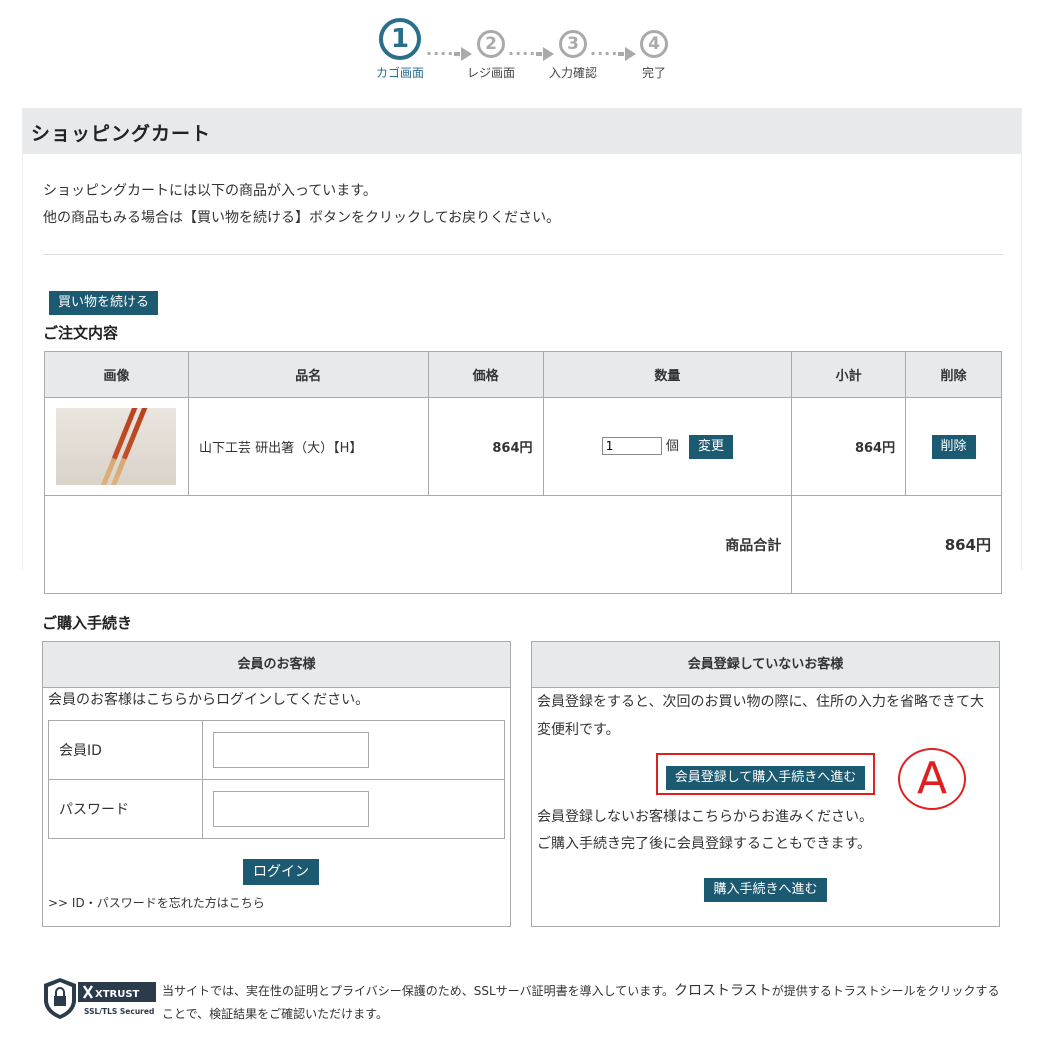 The height and width of the screenshot is (1040, 1040). What do you see at coordinates (522, 131) in the screenshot?
I see `page-title: ショッピングカート` at bounding box center [522, 131].